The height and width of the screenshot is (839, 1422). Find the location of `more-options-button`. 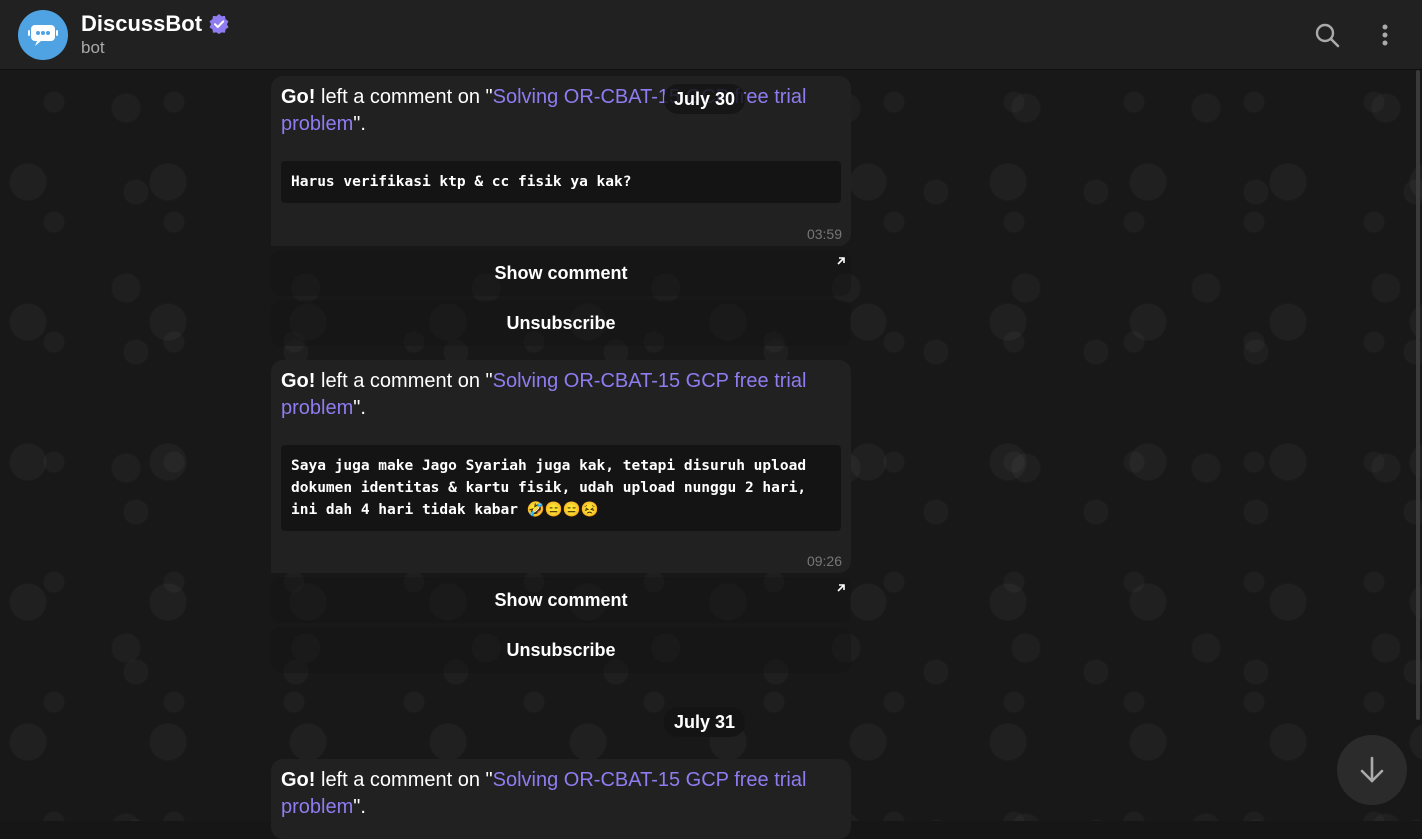

more-options-button is located at coordinates (1385, 35).